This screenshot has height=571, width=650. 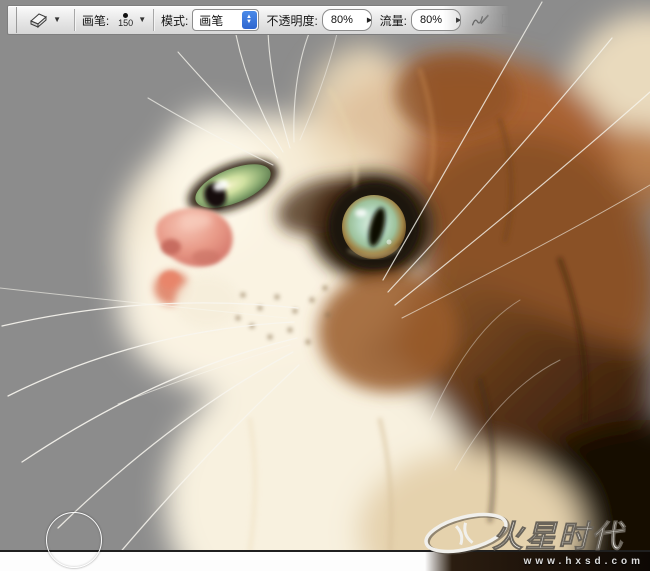 What do you see at coordinates (174, 20) in the screenshot?
I see `mode-label: 模式:` at bounding box center [174, 20].